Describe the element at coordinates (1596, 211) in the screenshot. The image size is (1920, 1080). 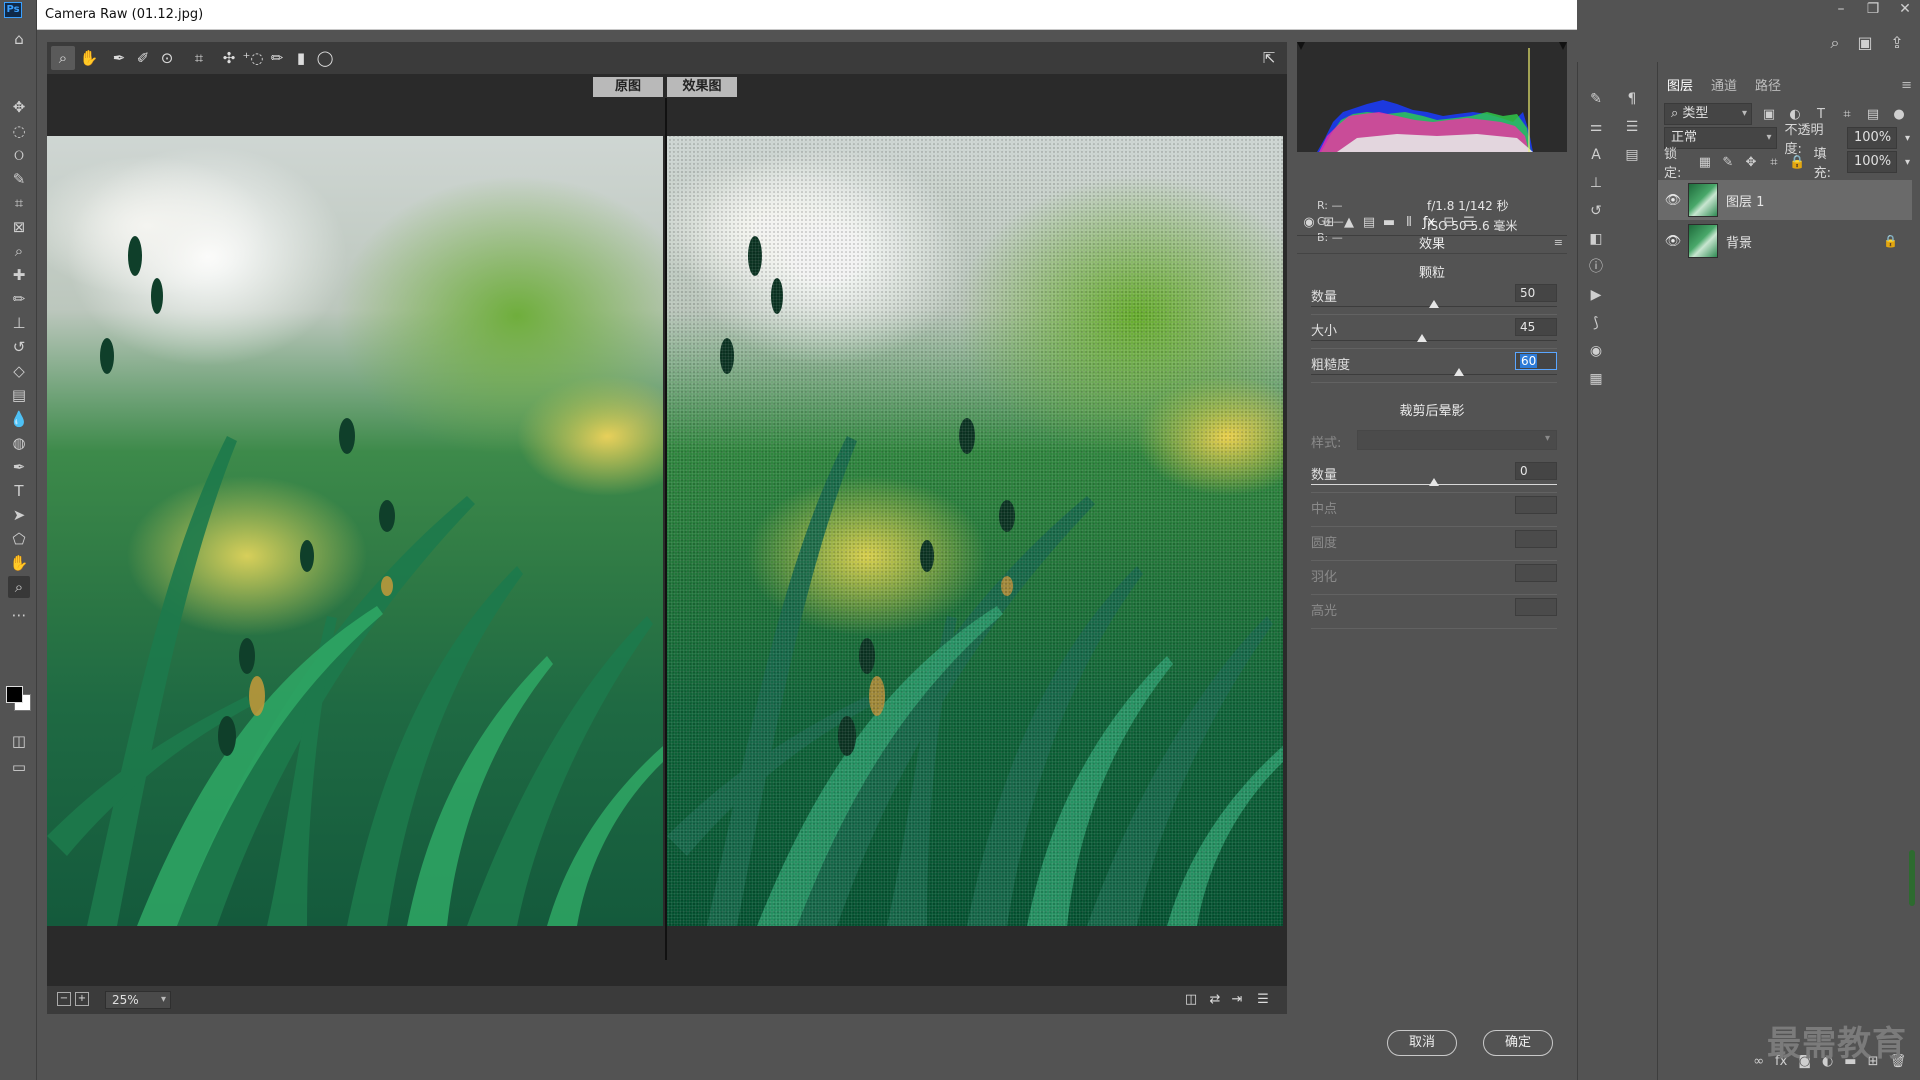
I see `history-icon: ↺` at that location.